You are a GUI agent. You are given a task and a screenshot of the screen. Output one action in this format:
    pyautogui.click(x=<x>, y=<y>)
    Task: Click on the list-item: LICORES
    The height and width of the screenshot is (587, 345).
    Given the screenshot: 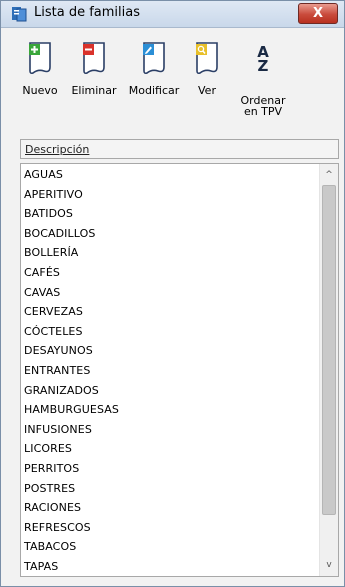 What is the action you would take?
    pyautogui.click(x=71, y=449)
    